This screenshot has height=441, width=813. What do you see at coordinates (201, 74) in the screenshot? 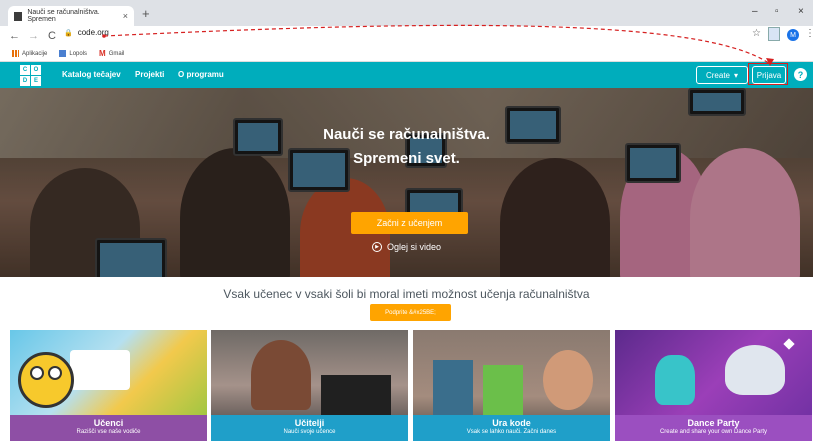
I see `nav-about: O programu` at bounding box center [201, 74].